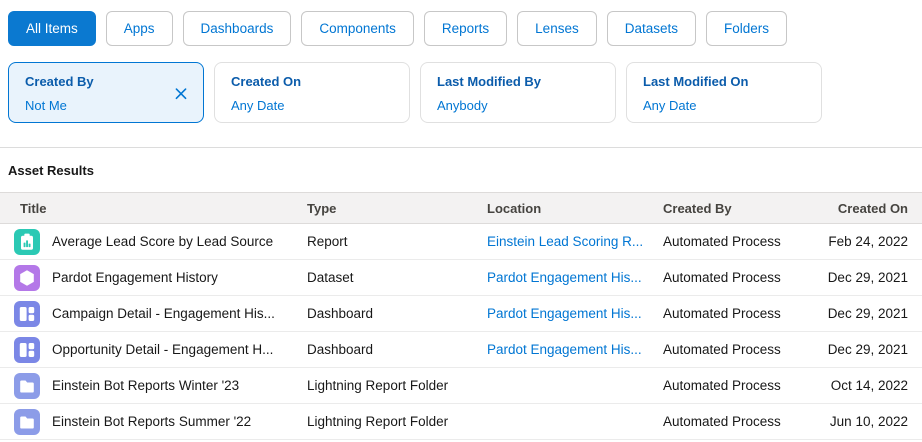 Image resolution: width=922 pixels, height=442 pixels. I want to click on tab-reports: Reports, so click(465, 28).